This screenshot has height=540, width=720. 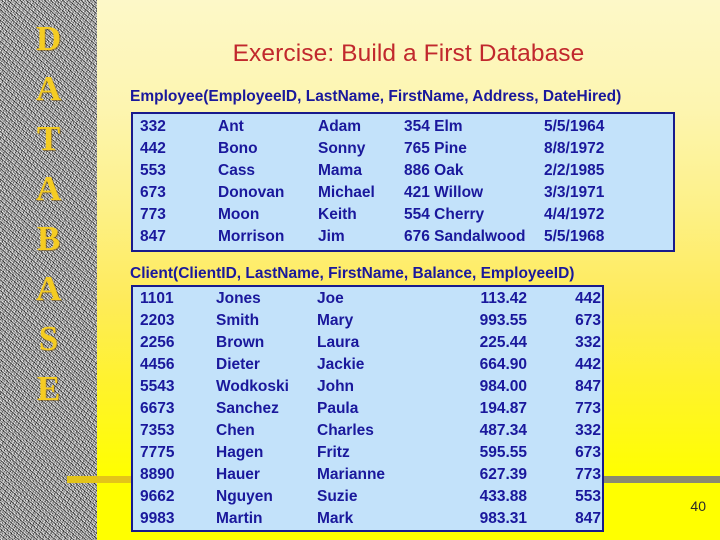 I want to click on table-cell: Hagen, so click(x=240, y=452).